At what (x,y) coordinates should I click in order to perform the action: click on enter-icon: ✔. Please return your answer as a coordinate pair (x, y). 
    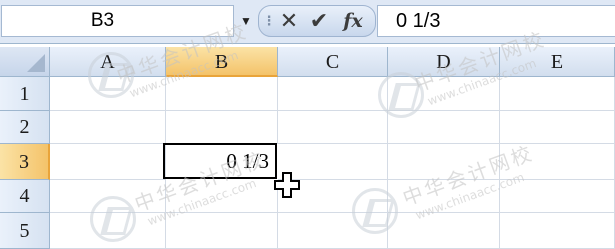
    Looking at the image, I should click on (319, 21).